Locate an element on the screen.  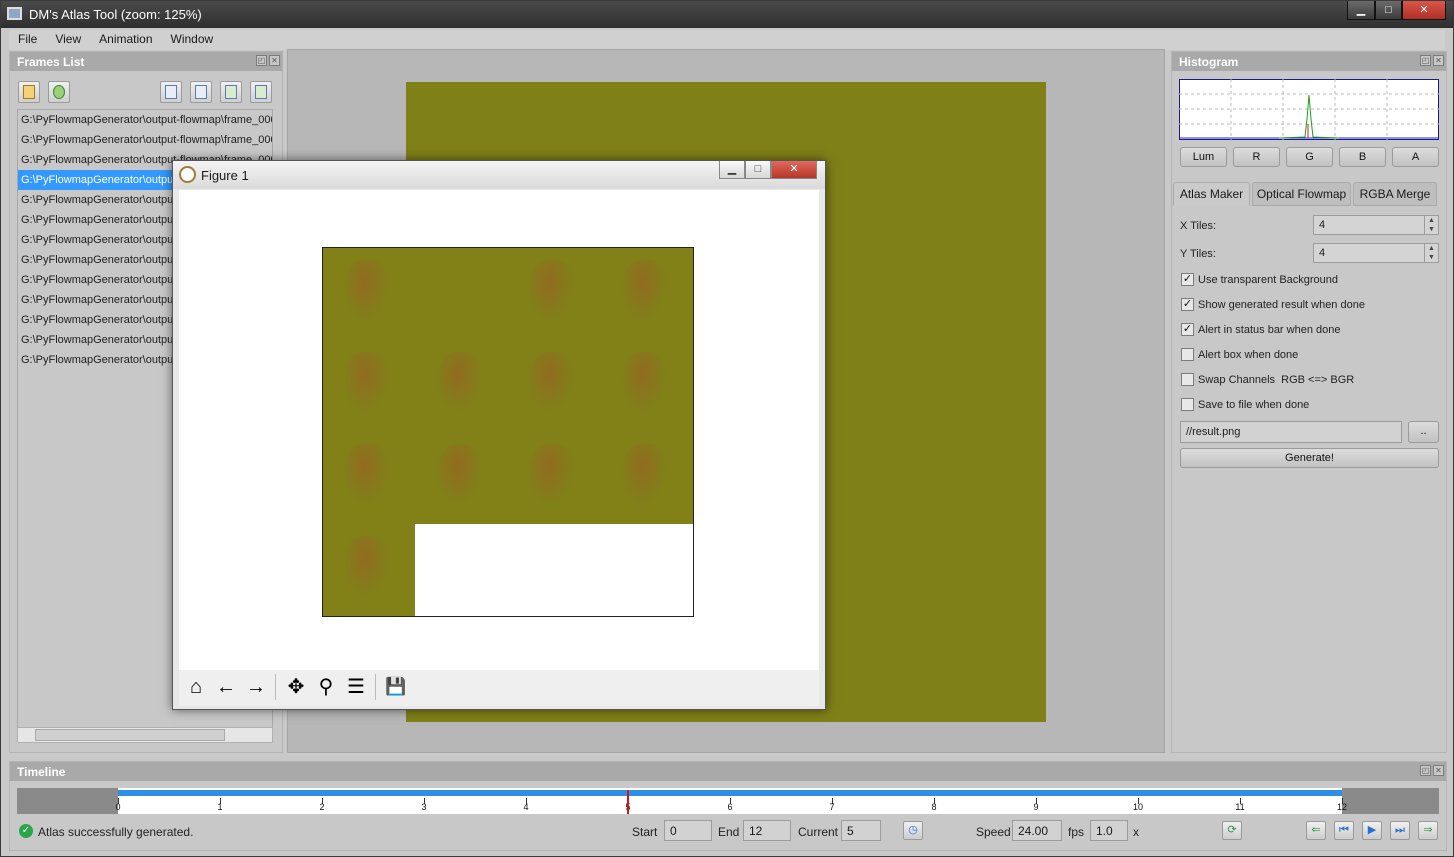
x-label: x is located at coordinates (1136, 832).